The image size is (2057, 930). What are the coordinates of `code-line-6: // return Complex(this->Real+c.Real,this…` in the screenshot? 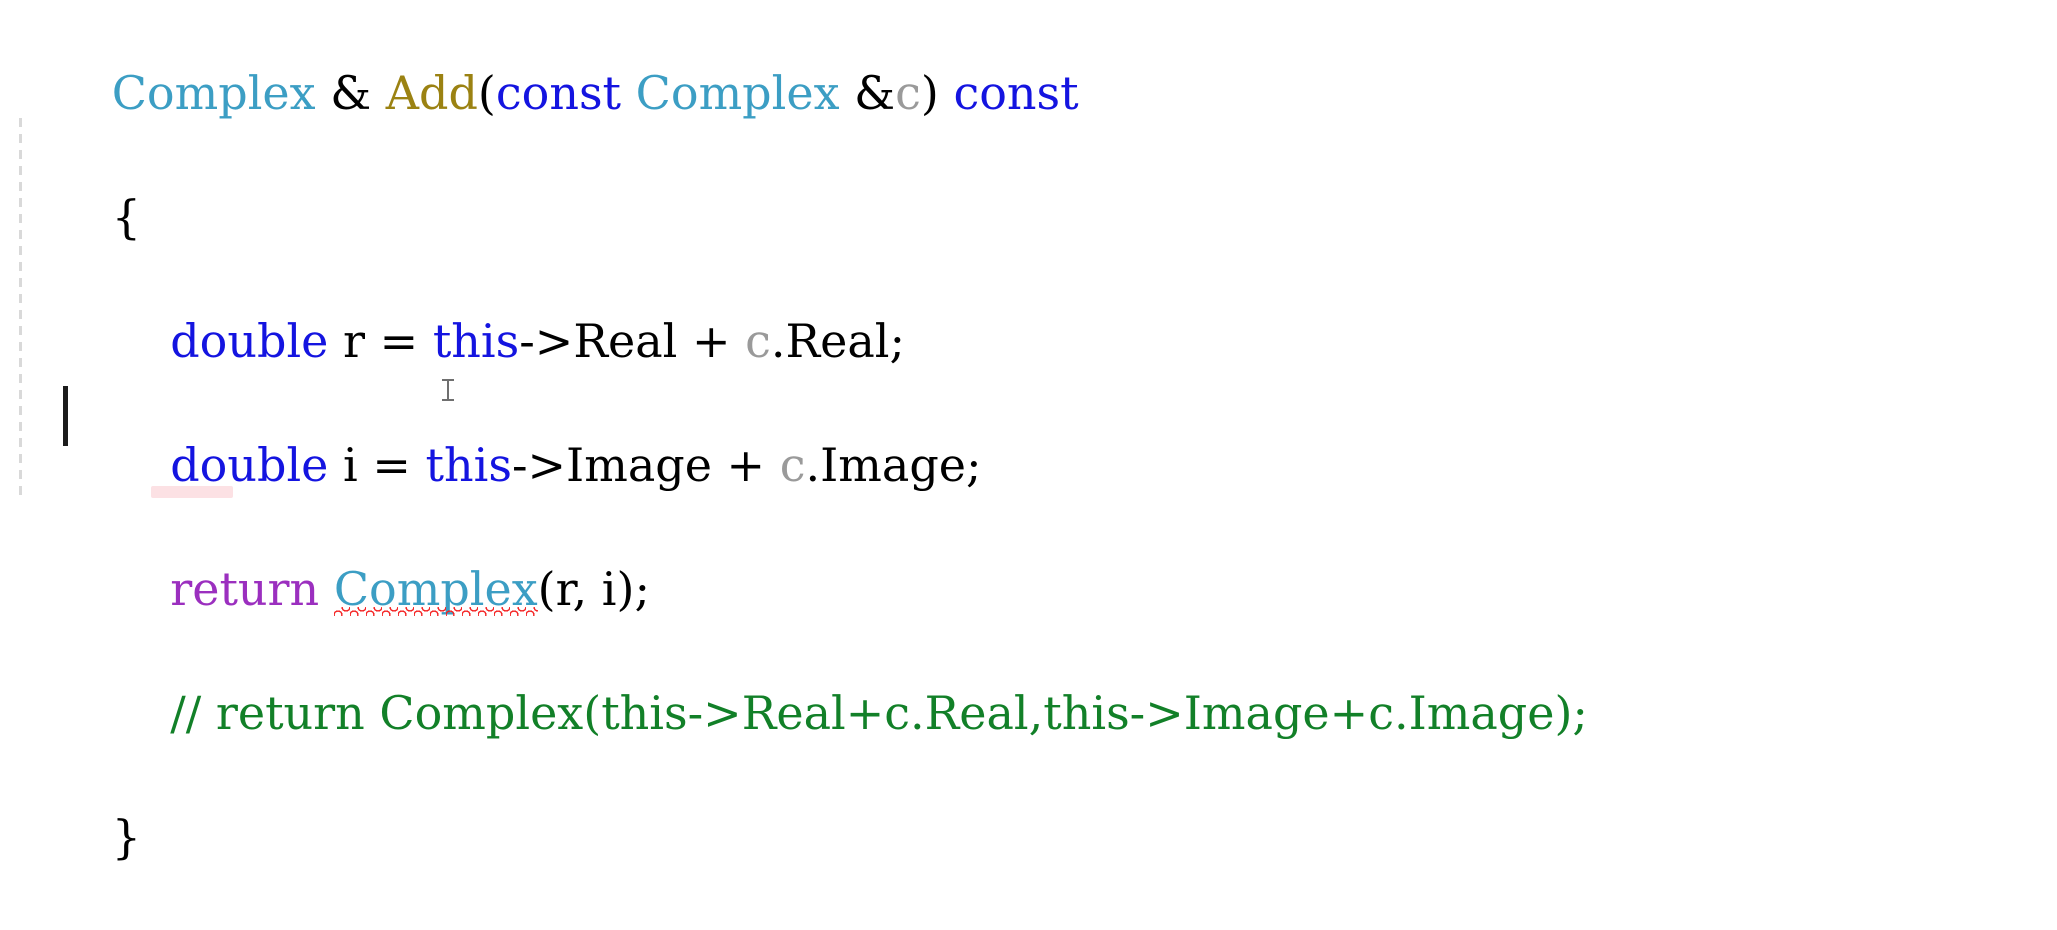 It's located at (1028, 680).